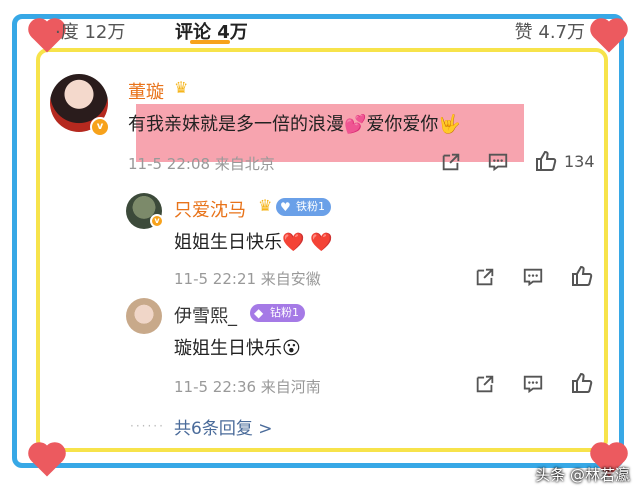 The image size is (640, 493). What do you see at coordinates (320, 30) in the screenshot?
I see `comment-tabs: ·度 12万 评论 4万 赞 4.7万` at bounding box center [320, 30].